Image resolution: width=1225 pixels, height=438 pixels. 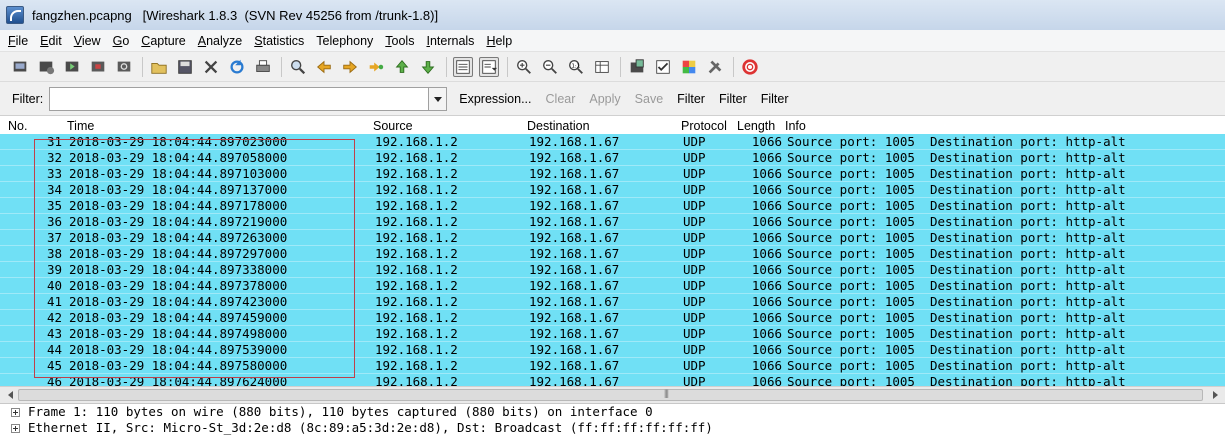 What do you see at coordinates (15, 15) in the screenshot?
I see `wireshark-fin-icon` at bounding box center [15, 15].